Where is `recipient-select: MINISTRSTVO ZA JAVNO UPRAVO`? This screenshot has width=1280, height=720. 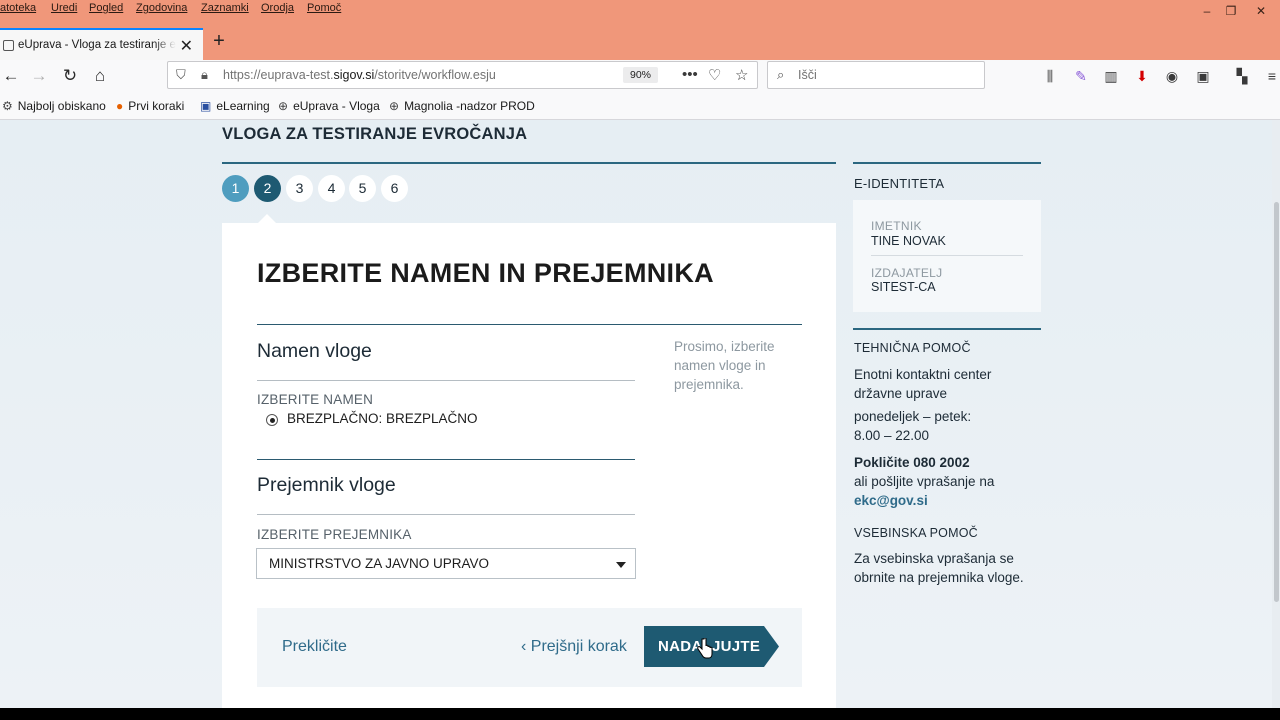
recipient-select: MINISTRSTVO ZA JAVNO UPRAVO is located at coordinates (446, 563).